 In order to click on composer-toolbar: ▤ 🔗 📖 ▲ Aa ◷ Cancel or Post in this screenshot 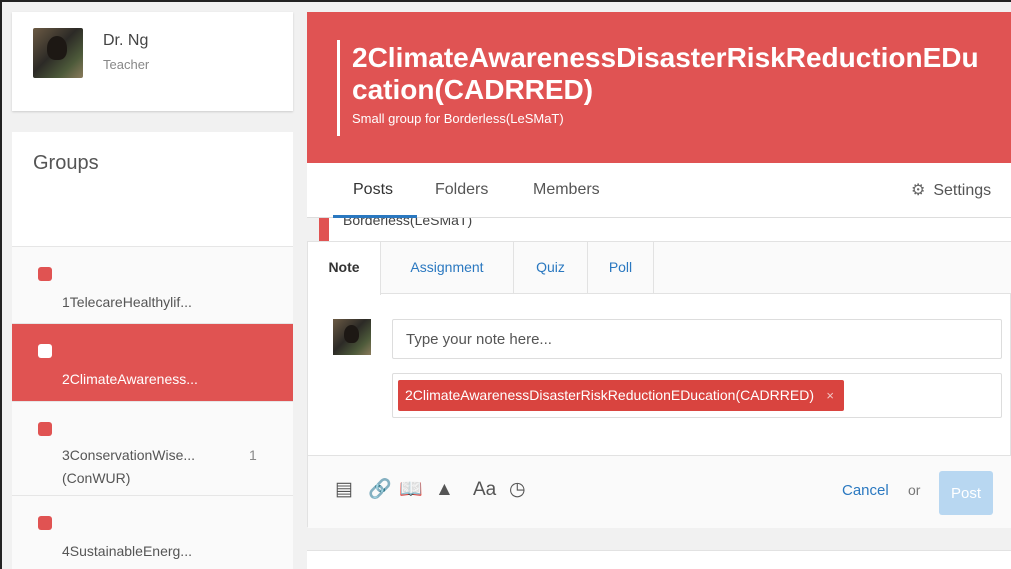, I will do `click(659, 491)`.